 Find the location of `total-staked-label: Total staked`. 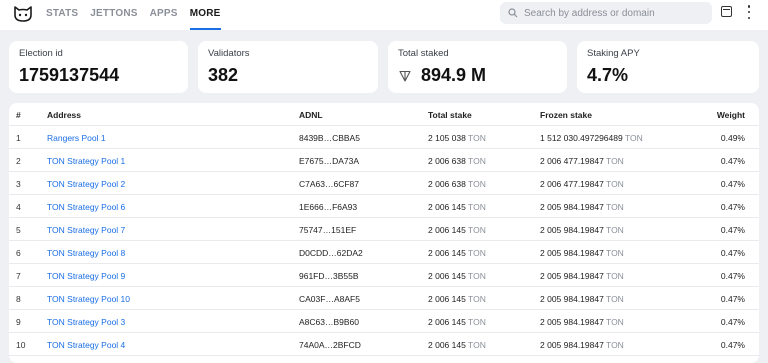

total-staked-label: Total staked is located at coordinates (423, 53).